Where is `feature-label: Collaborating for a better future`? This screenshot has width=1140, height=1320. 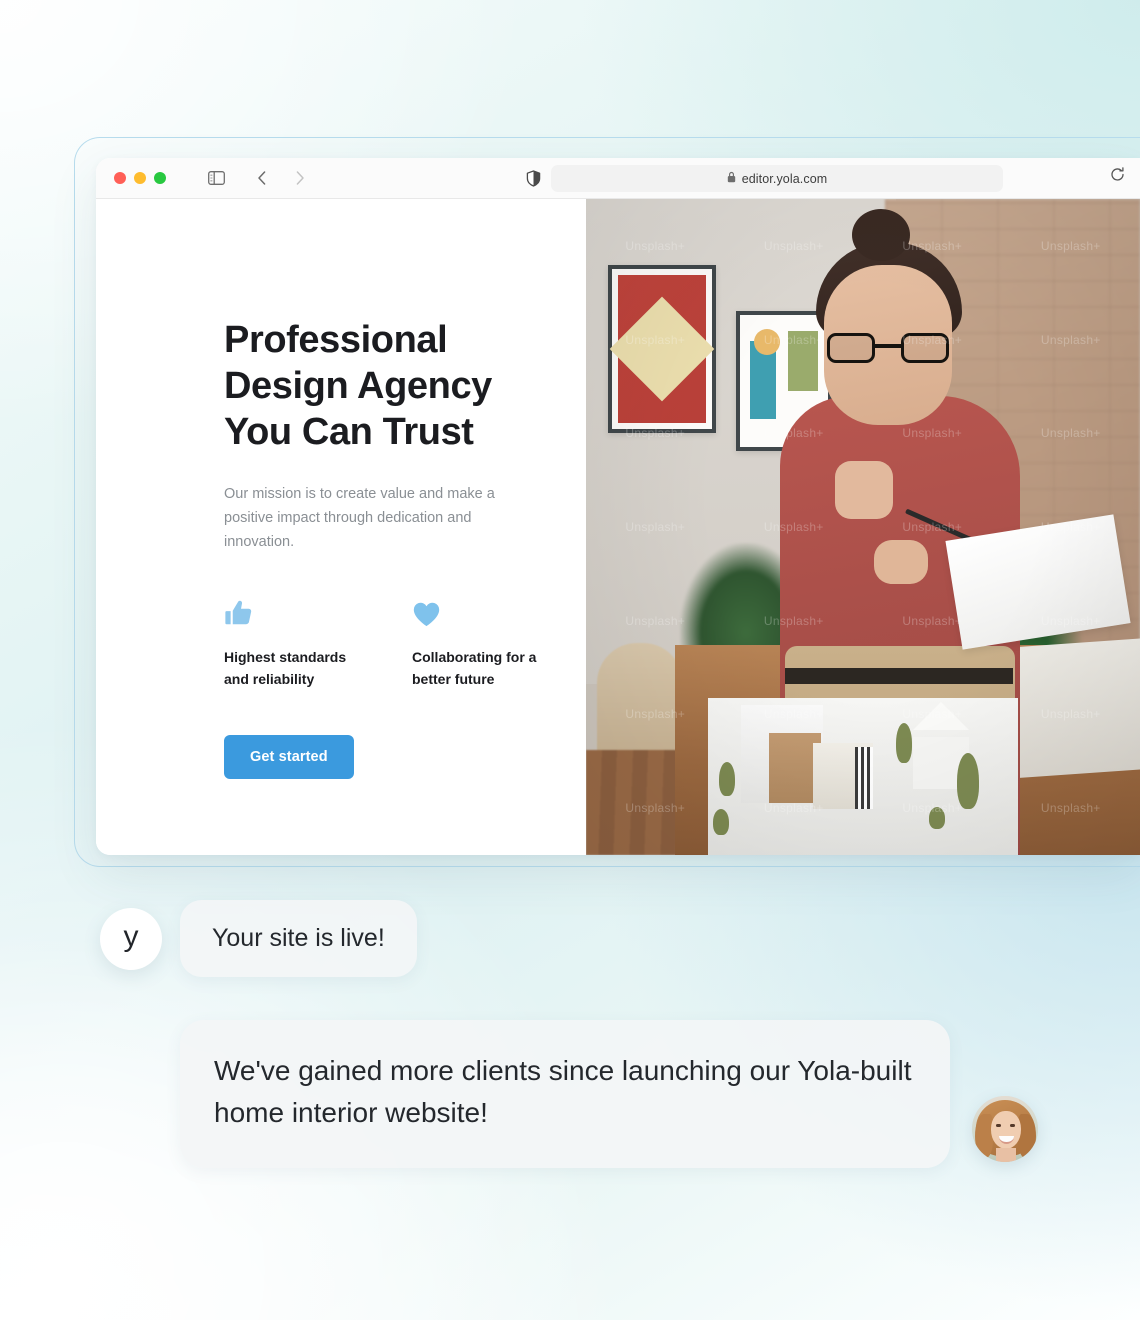 feature-label: Collaborating for a better future is located at coordinates (474, 668).